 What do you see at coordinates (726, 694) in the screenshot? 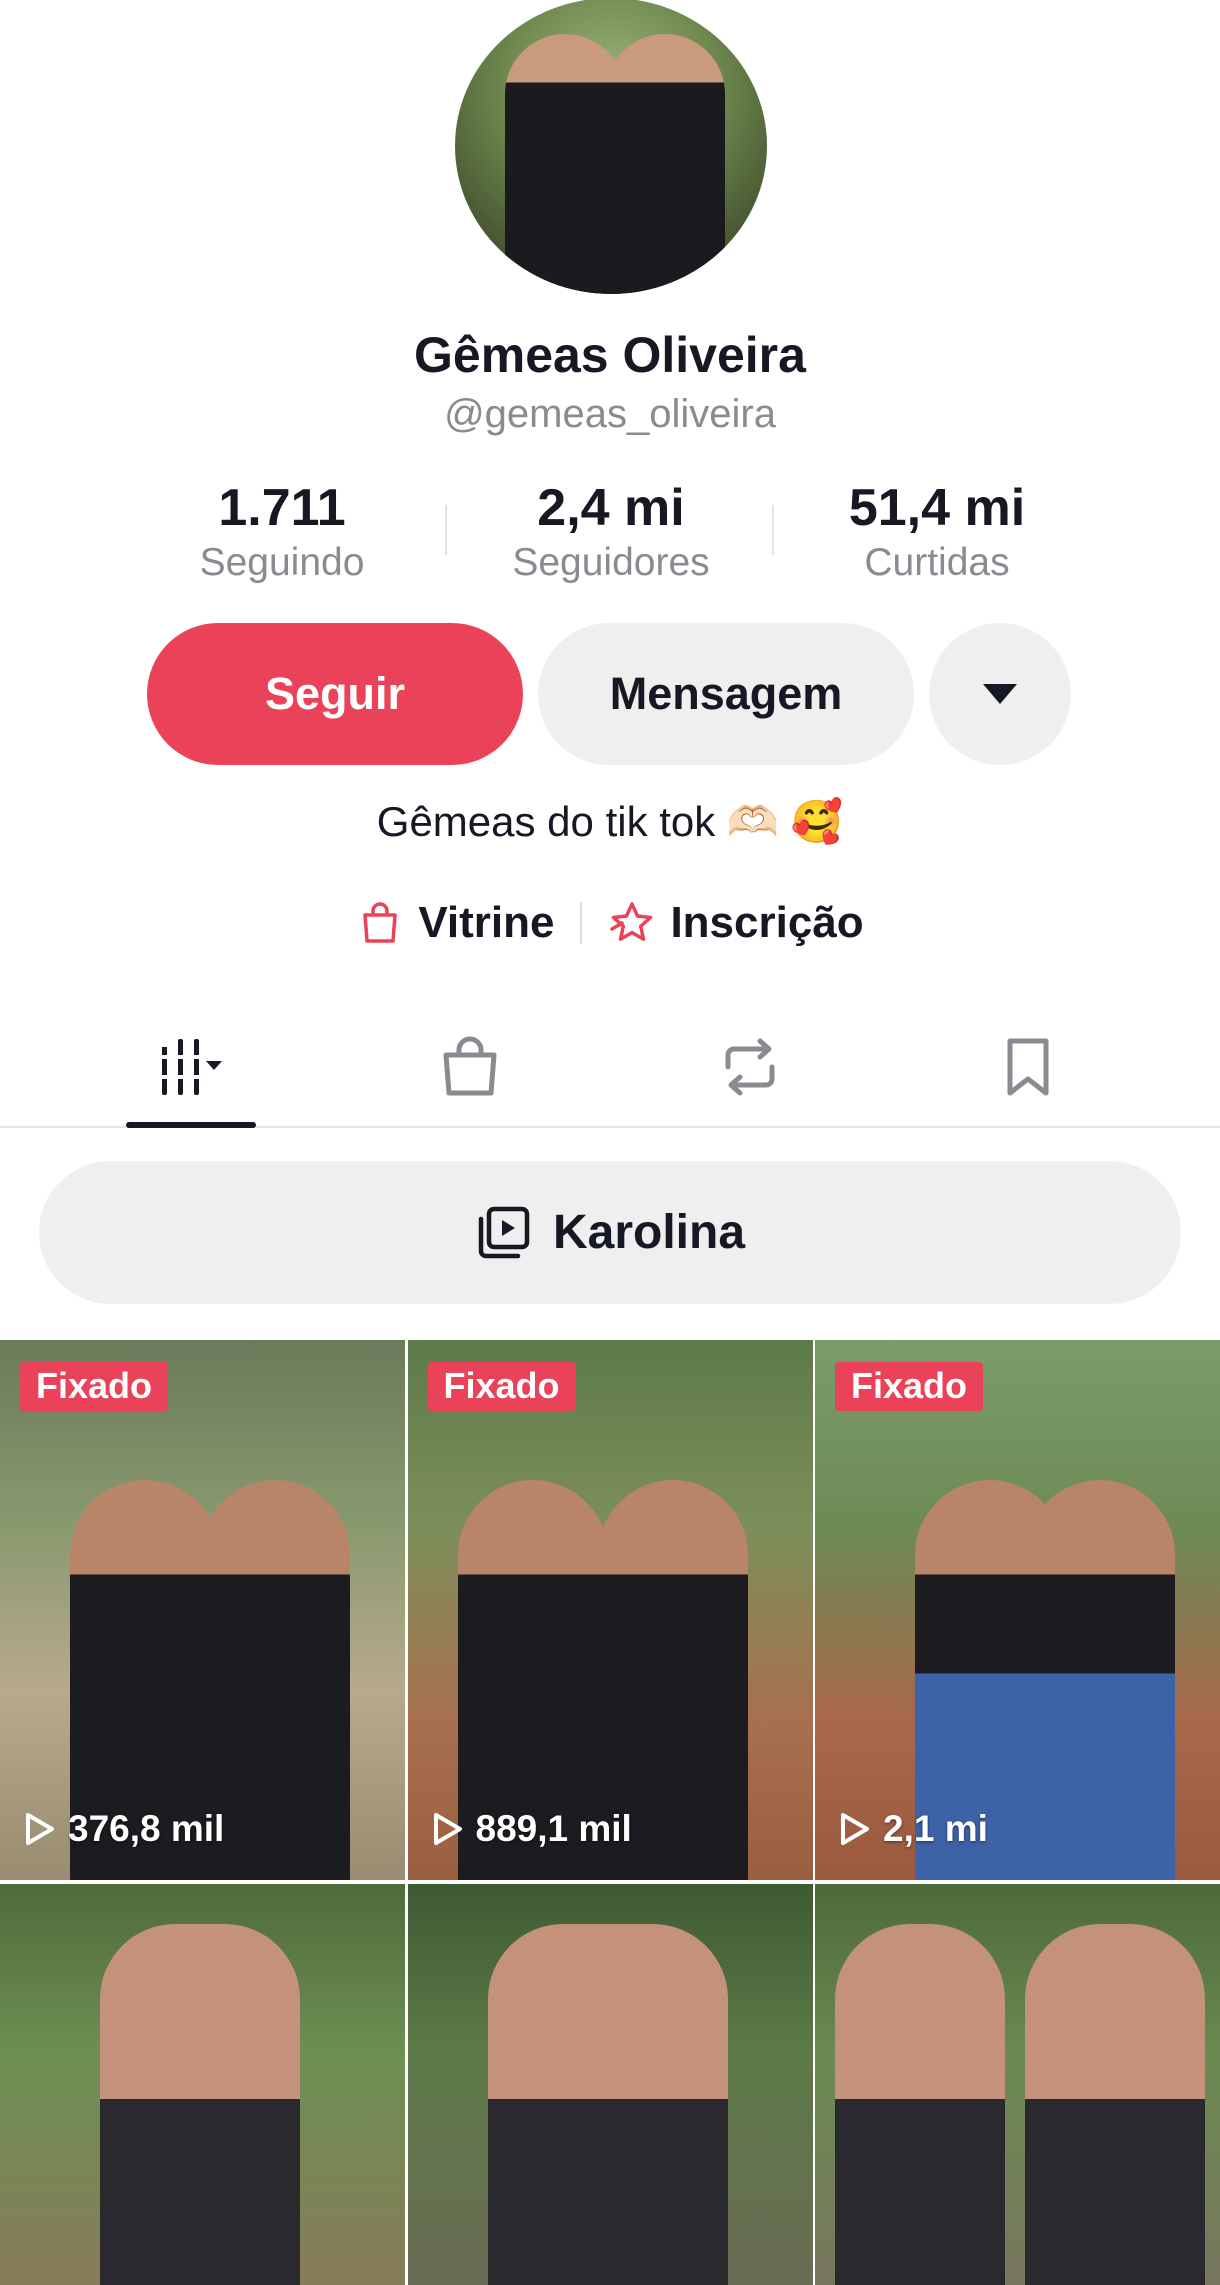
I see `message-button: Mensagem` at bounding box center [726, 694].